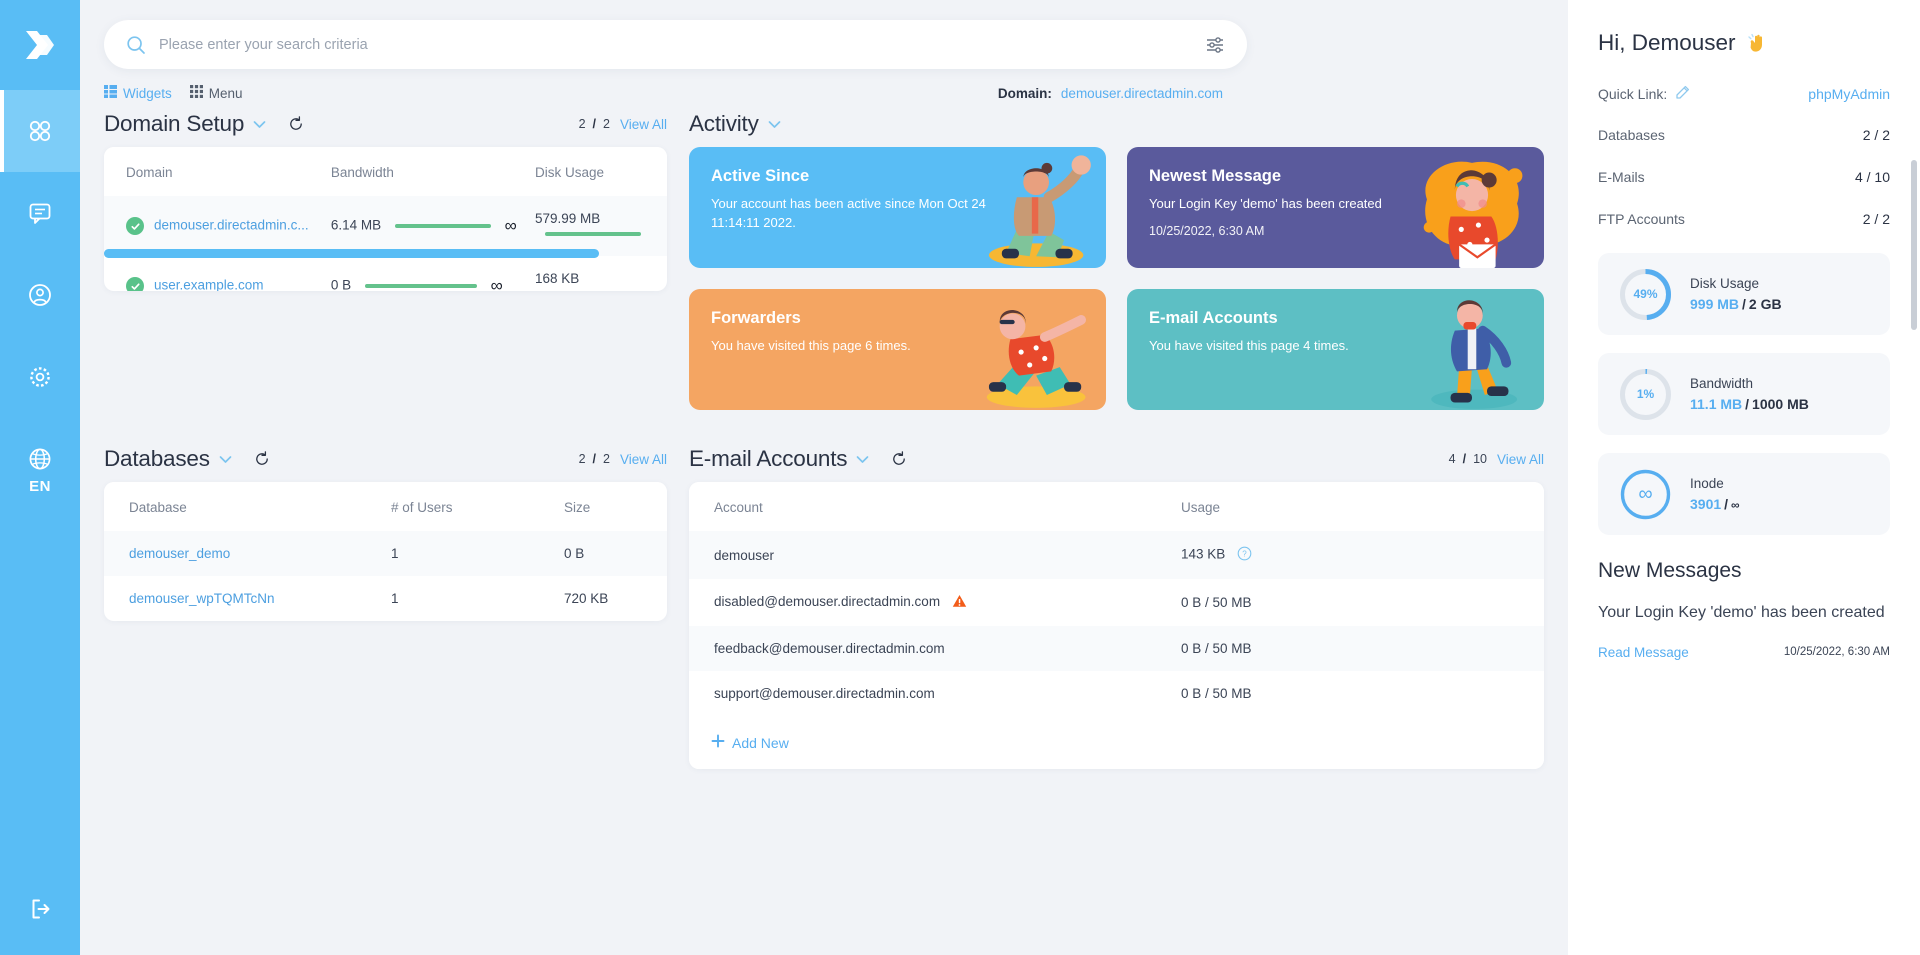 The image size is (1920, 955). I want to click on logout-icon, so click(40, 911).